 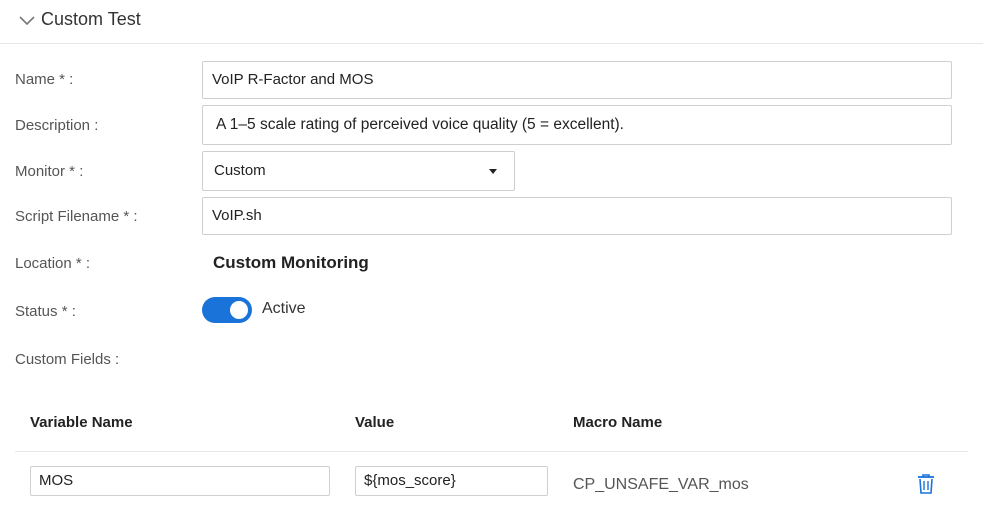 I want to click on status-label: Status * :, so click(x=45, y=311).